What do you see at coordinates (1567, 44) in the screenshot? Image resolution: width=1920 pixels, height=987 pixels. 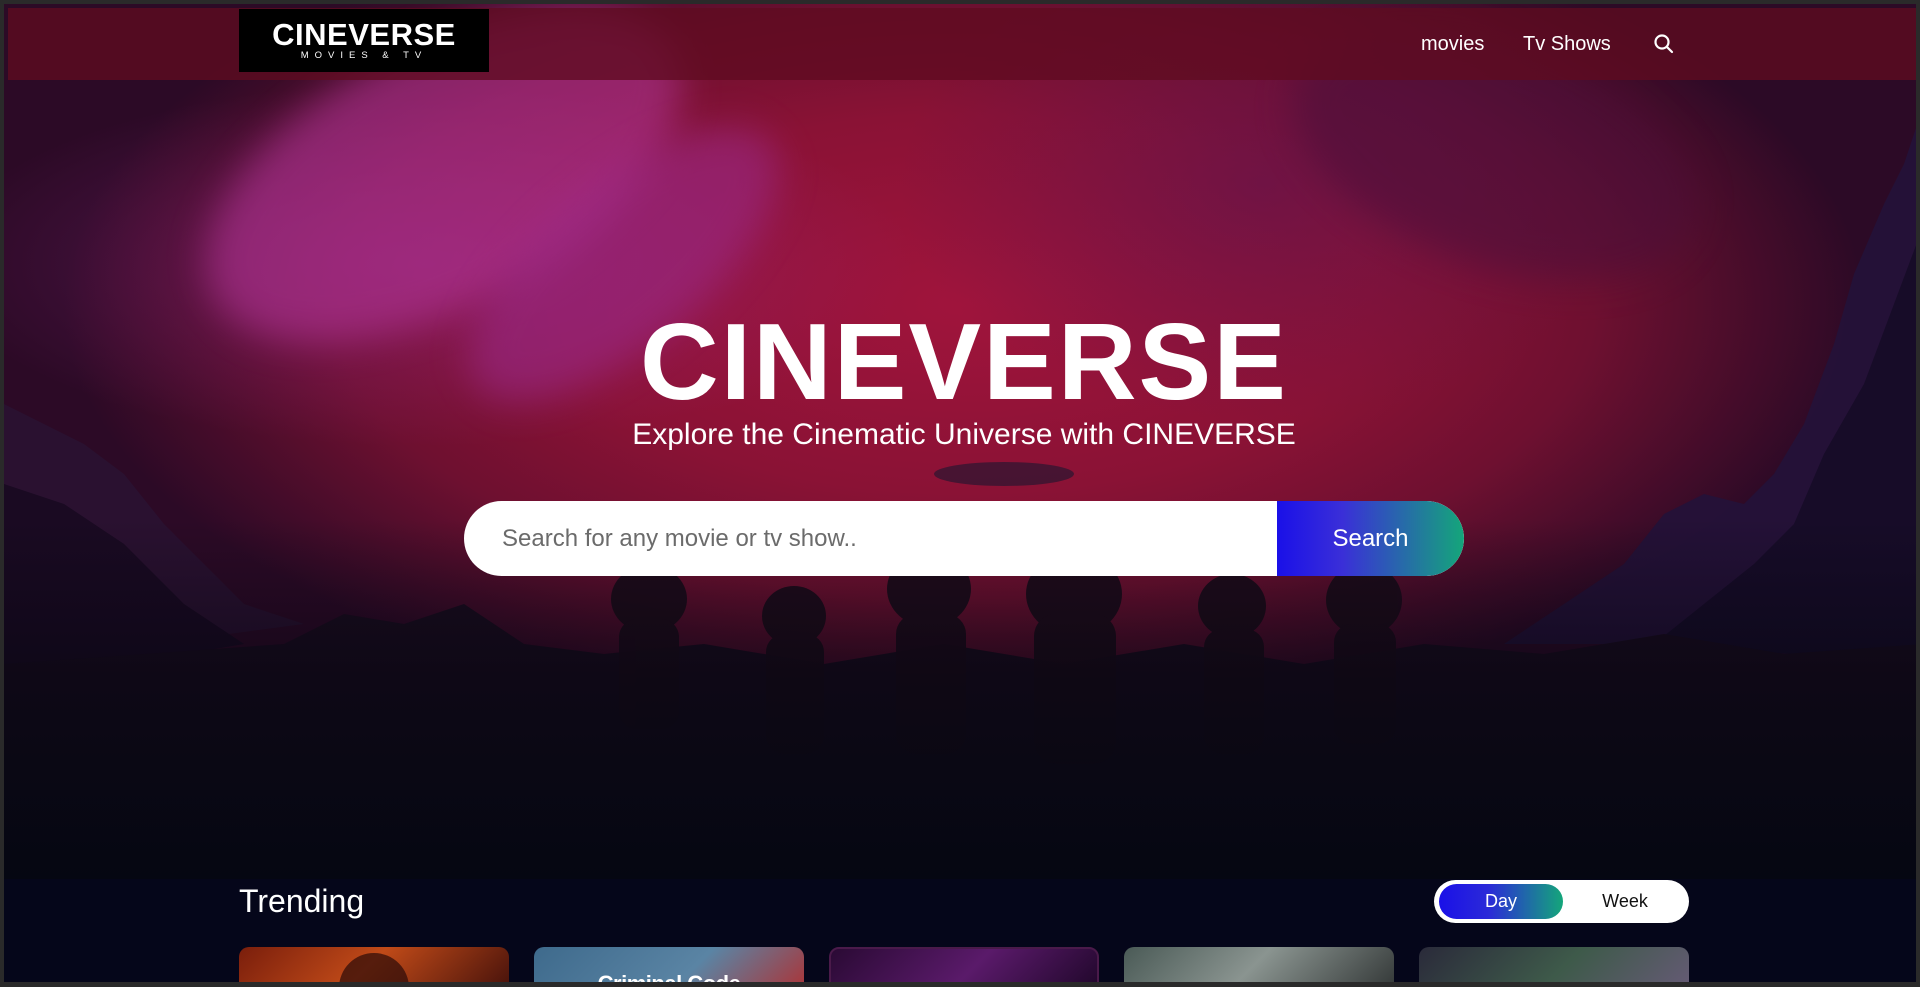 I see `nav-link-tv-shows: Tv Shows` at bounding box center [1567, 44].